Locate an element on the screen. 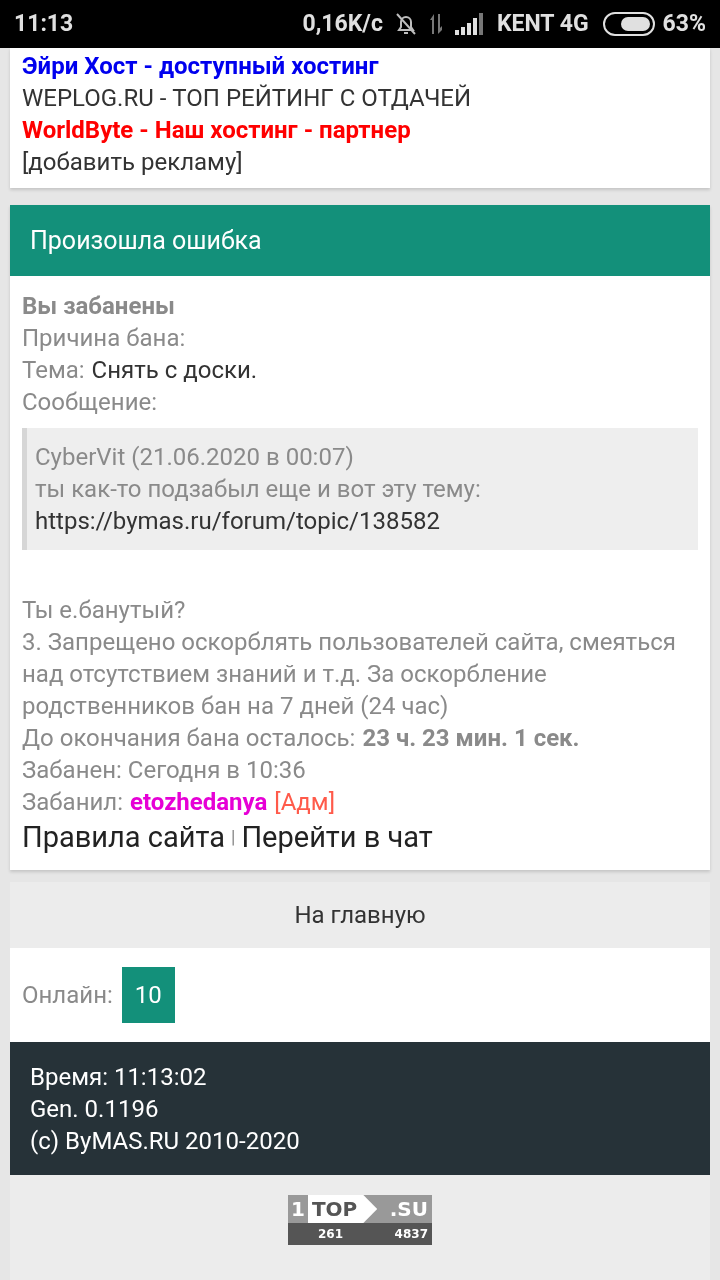  counter-hits: 261 is located at coordinates (331, 1234).